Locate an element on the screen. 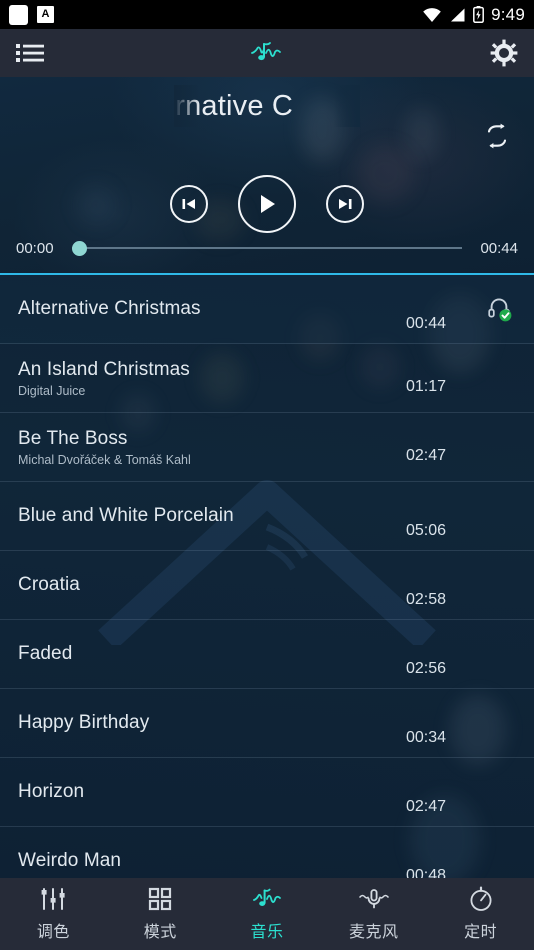 This screenshot has width=534, height=950. timer-icon is located at coordinates (481, 899).